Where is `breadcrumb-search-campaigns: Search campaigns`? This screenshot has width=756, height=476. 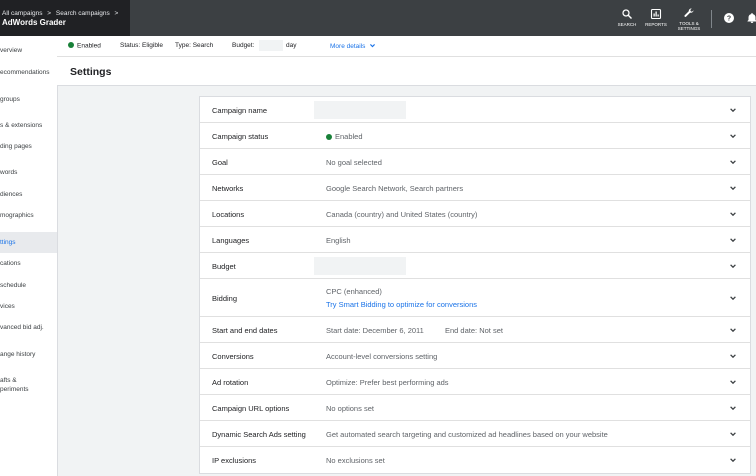 breadcrumb-search-campaigns: Search campaigns is located at coordinates (83, 13).